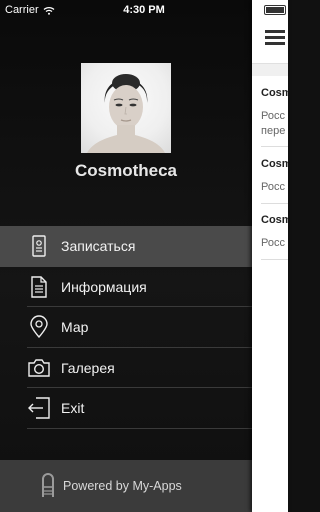  What do you see at coordinates (126, 113) in the screenshot?
I see `profile-photo` at bounding box center [126, 113].